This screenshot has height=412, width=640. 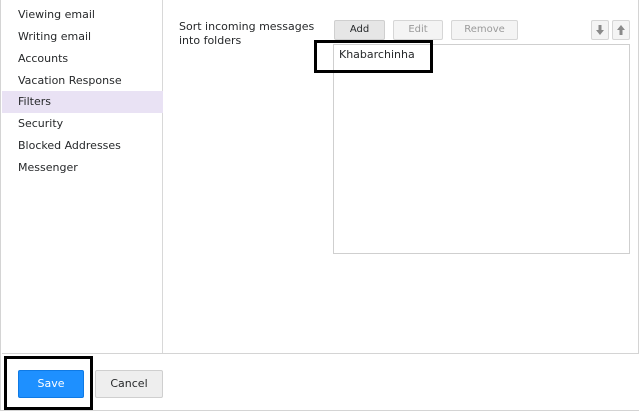 I want to click on remove-filter-button: Remove, so click(x=484, y=30).